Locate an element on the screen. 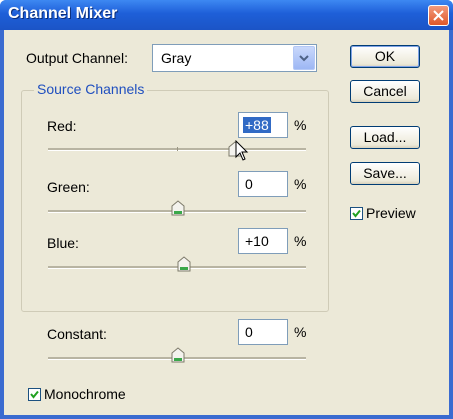  dialog-title: Channel Mixer is located at coordinates (63, 13).